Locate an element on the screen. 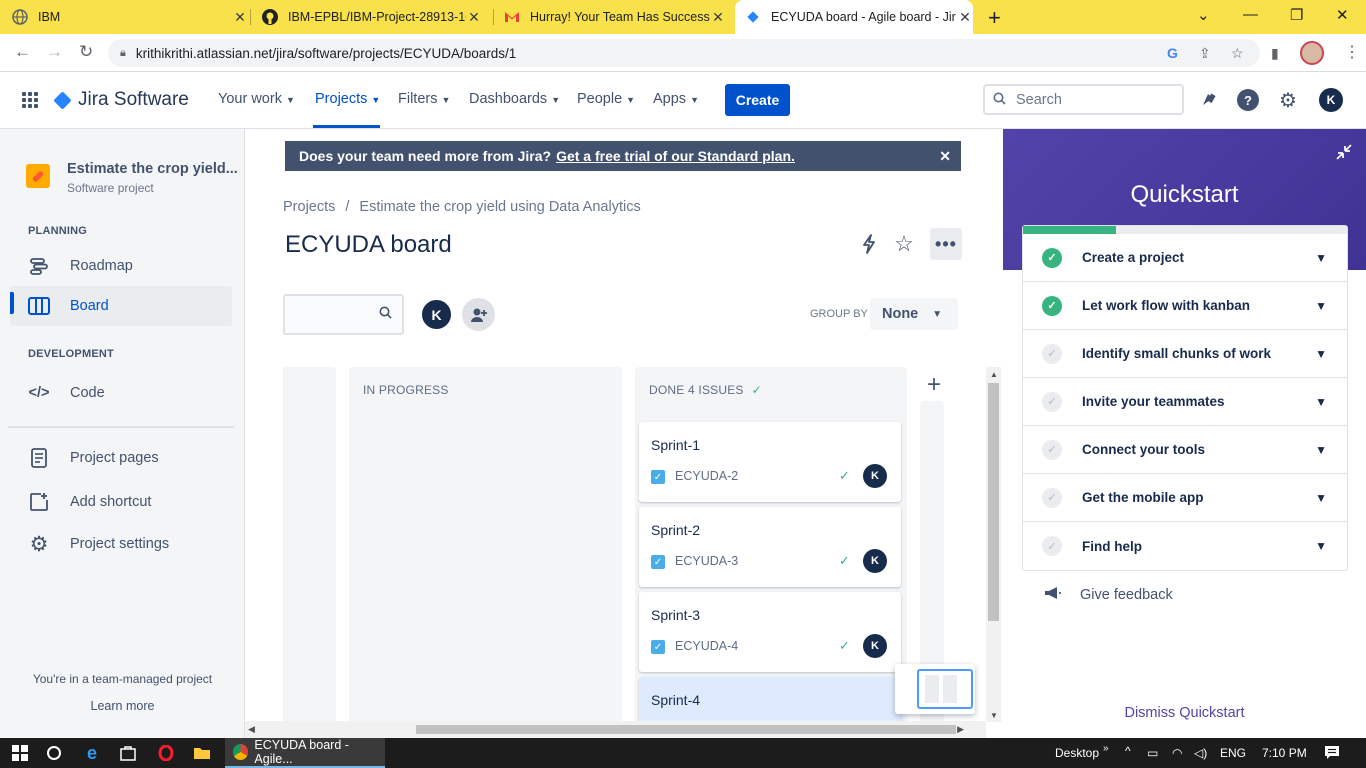 The image size is (1366, 768). search-input: Search is located at coordinates (1083, 99).